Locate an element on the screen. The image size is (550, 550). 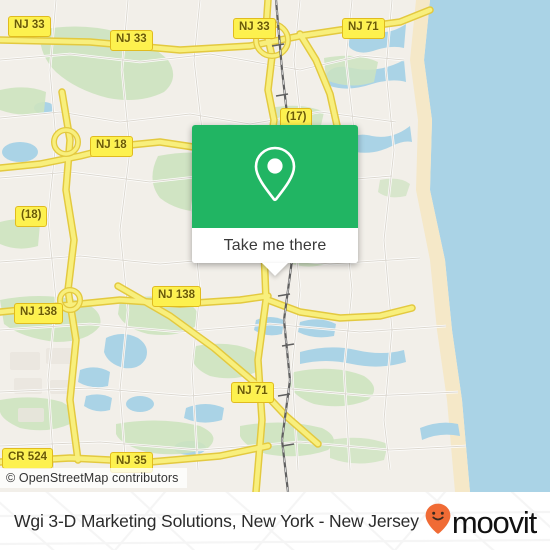
map-pin-icon is located at coordinates (275, 176).